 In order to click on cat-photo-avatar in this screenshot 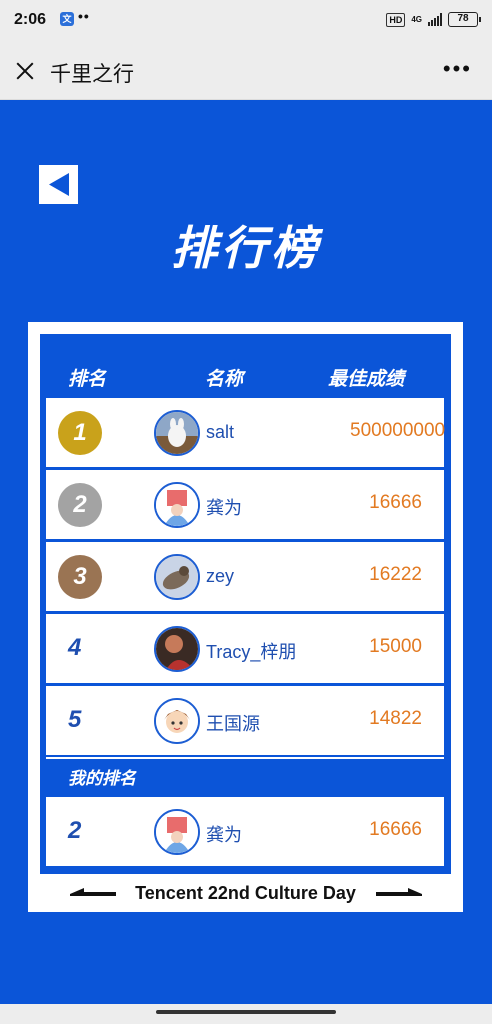, I will do `click(177, 577)`.